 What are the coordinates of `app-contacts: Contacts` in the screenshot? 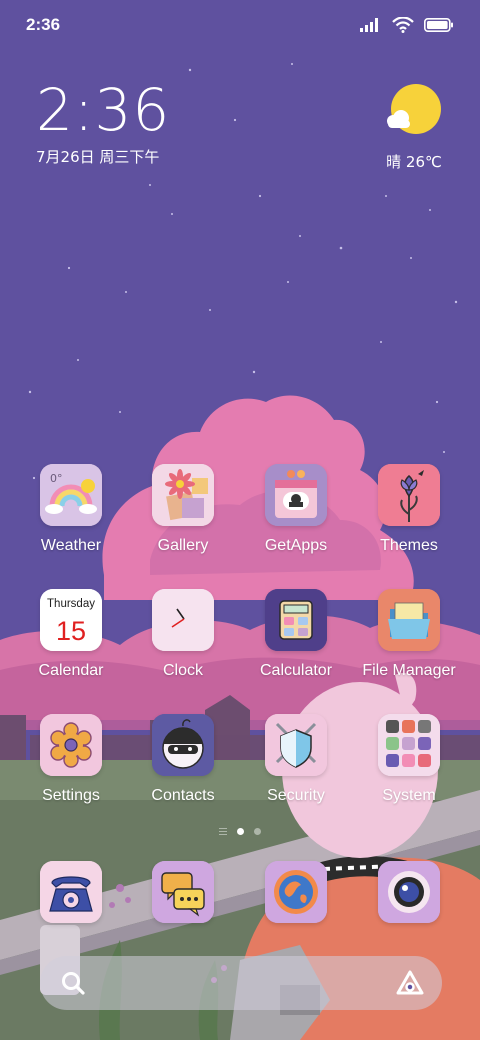 It's located at (183, 759).